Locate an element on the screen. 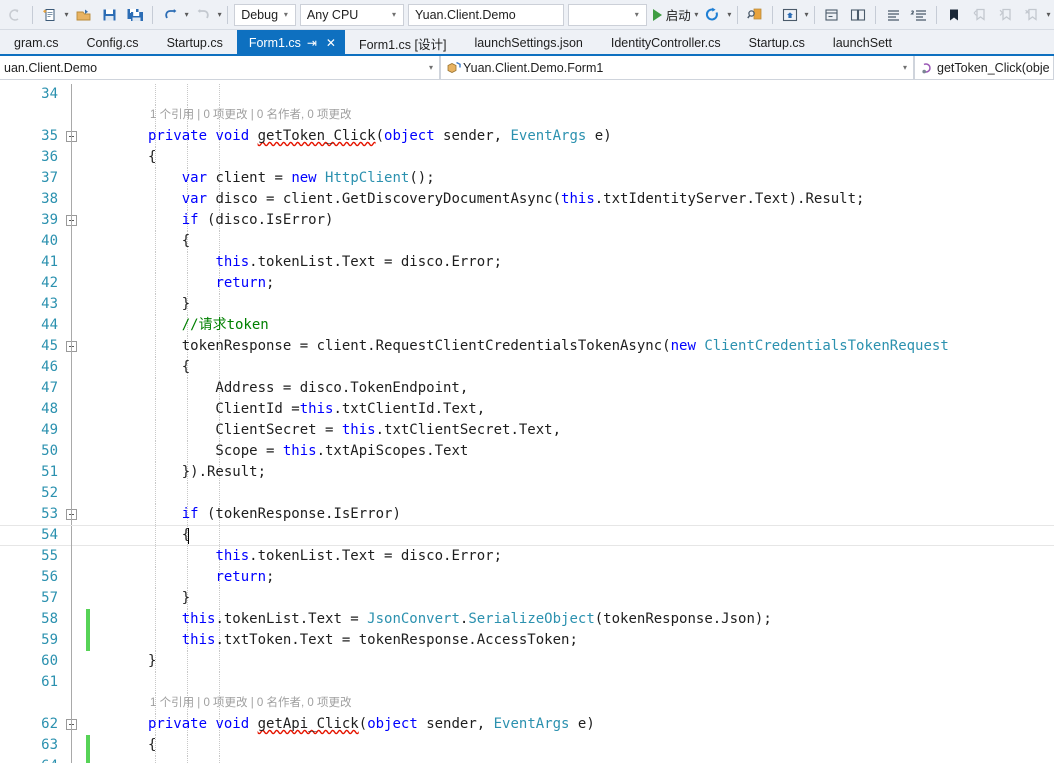  undo-icon is located at coordinates (170, 15).